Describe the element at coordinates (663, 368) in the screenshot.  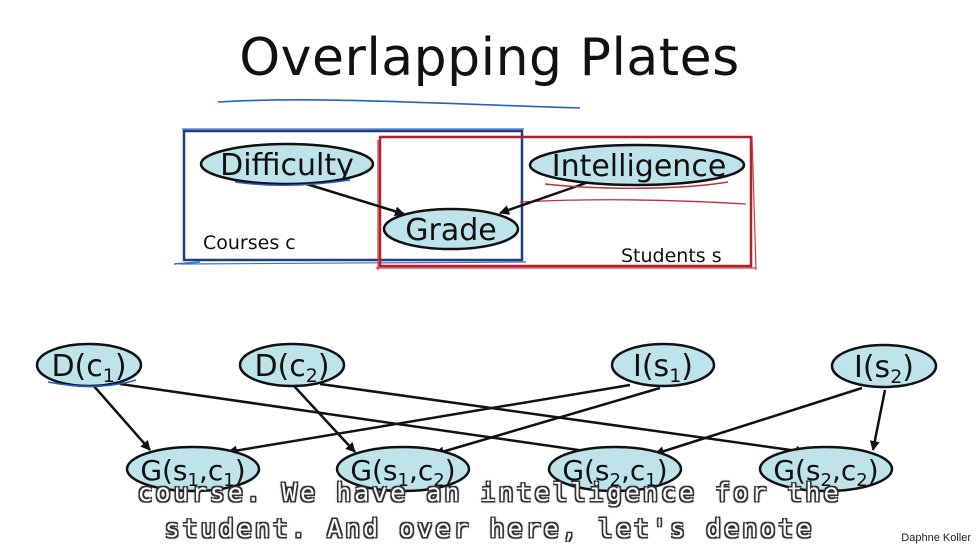
I see `svg-text: I(s1)` at that location.